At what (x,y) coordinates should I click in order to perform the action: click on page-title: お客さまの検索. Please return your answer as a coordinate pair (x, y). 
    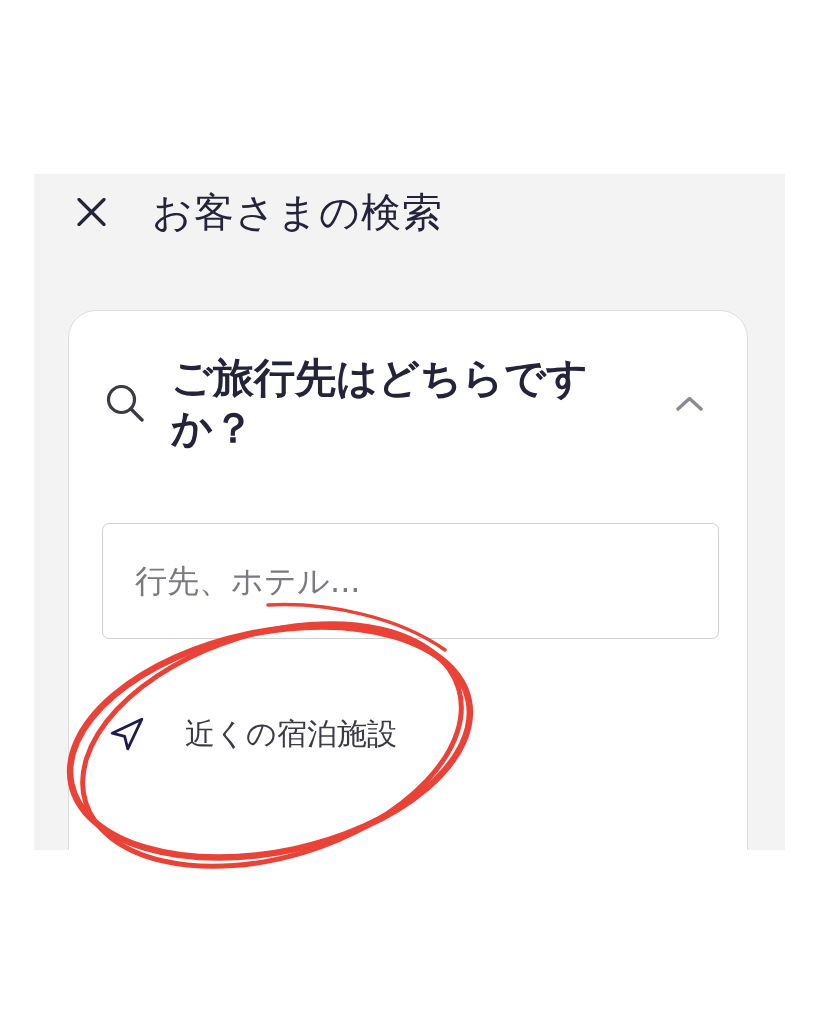
    Looking at the image, I should click on (297, 212).